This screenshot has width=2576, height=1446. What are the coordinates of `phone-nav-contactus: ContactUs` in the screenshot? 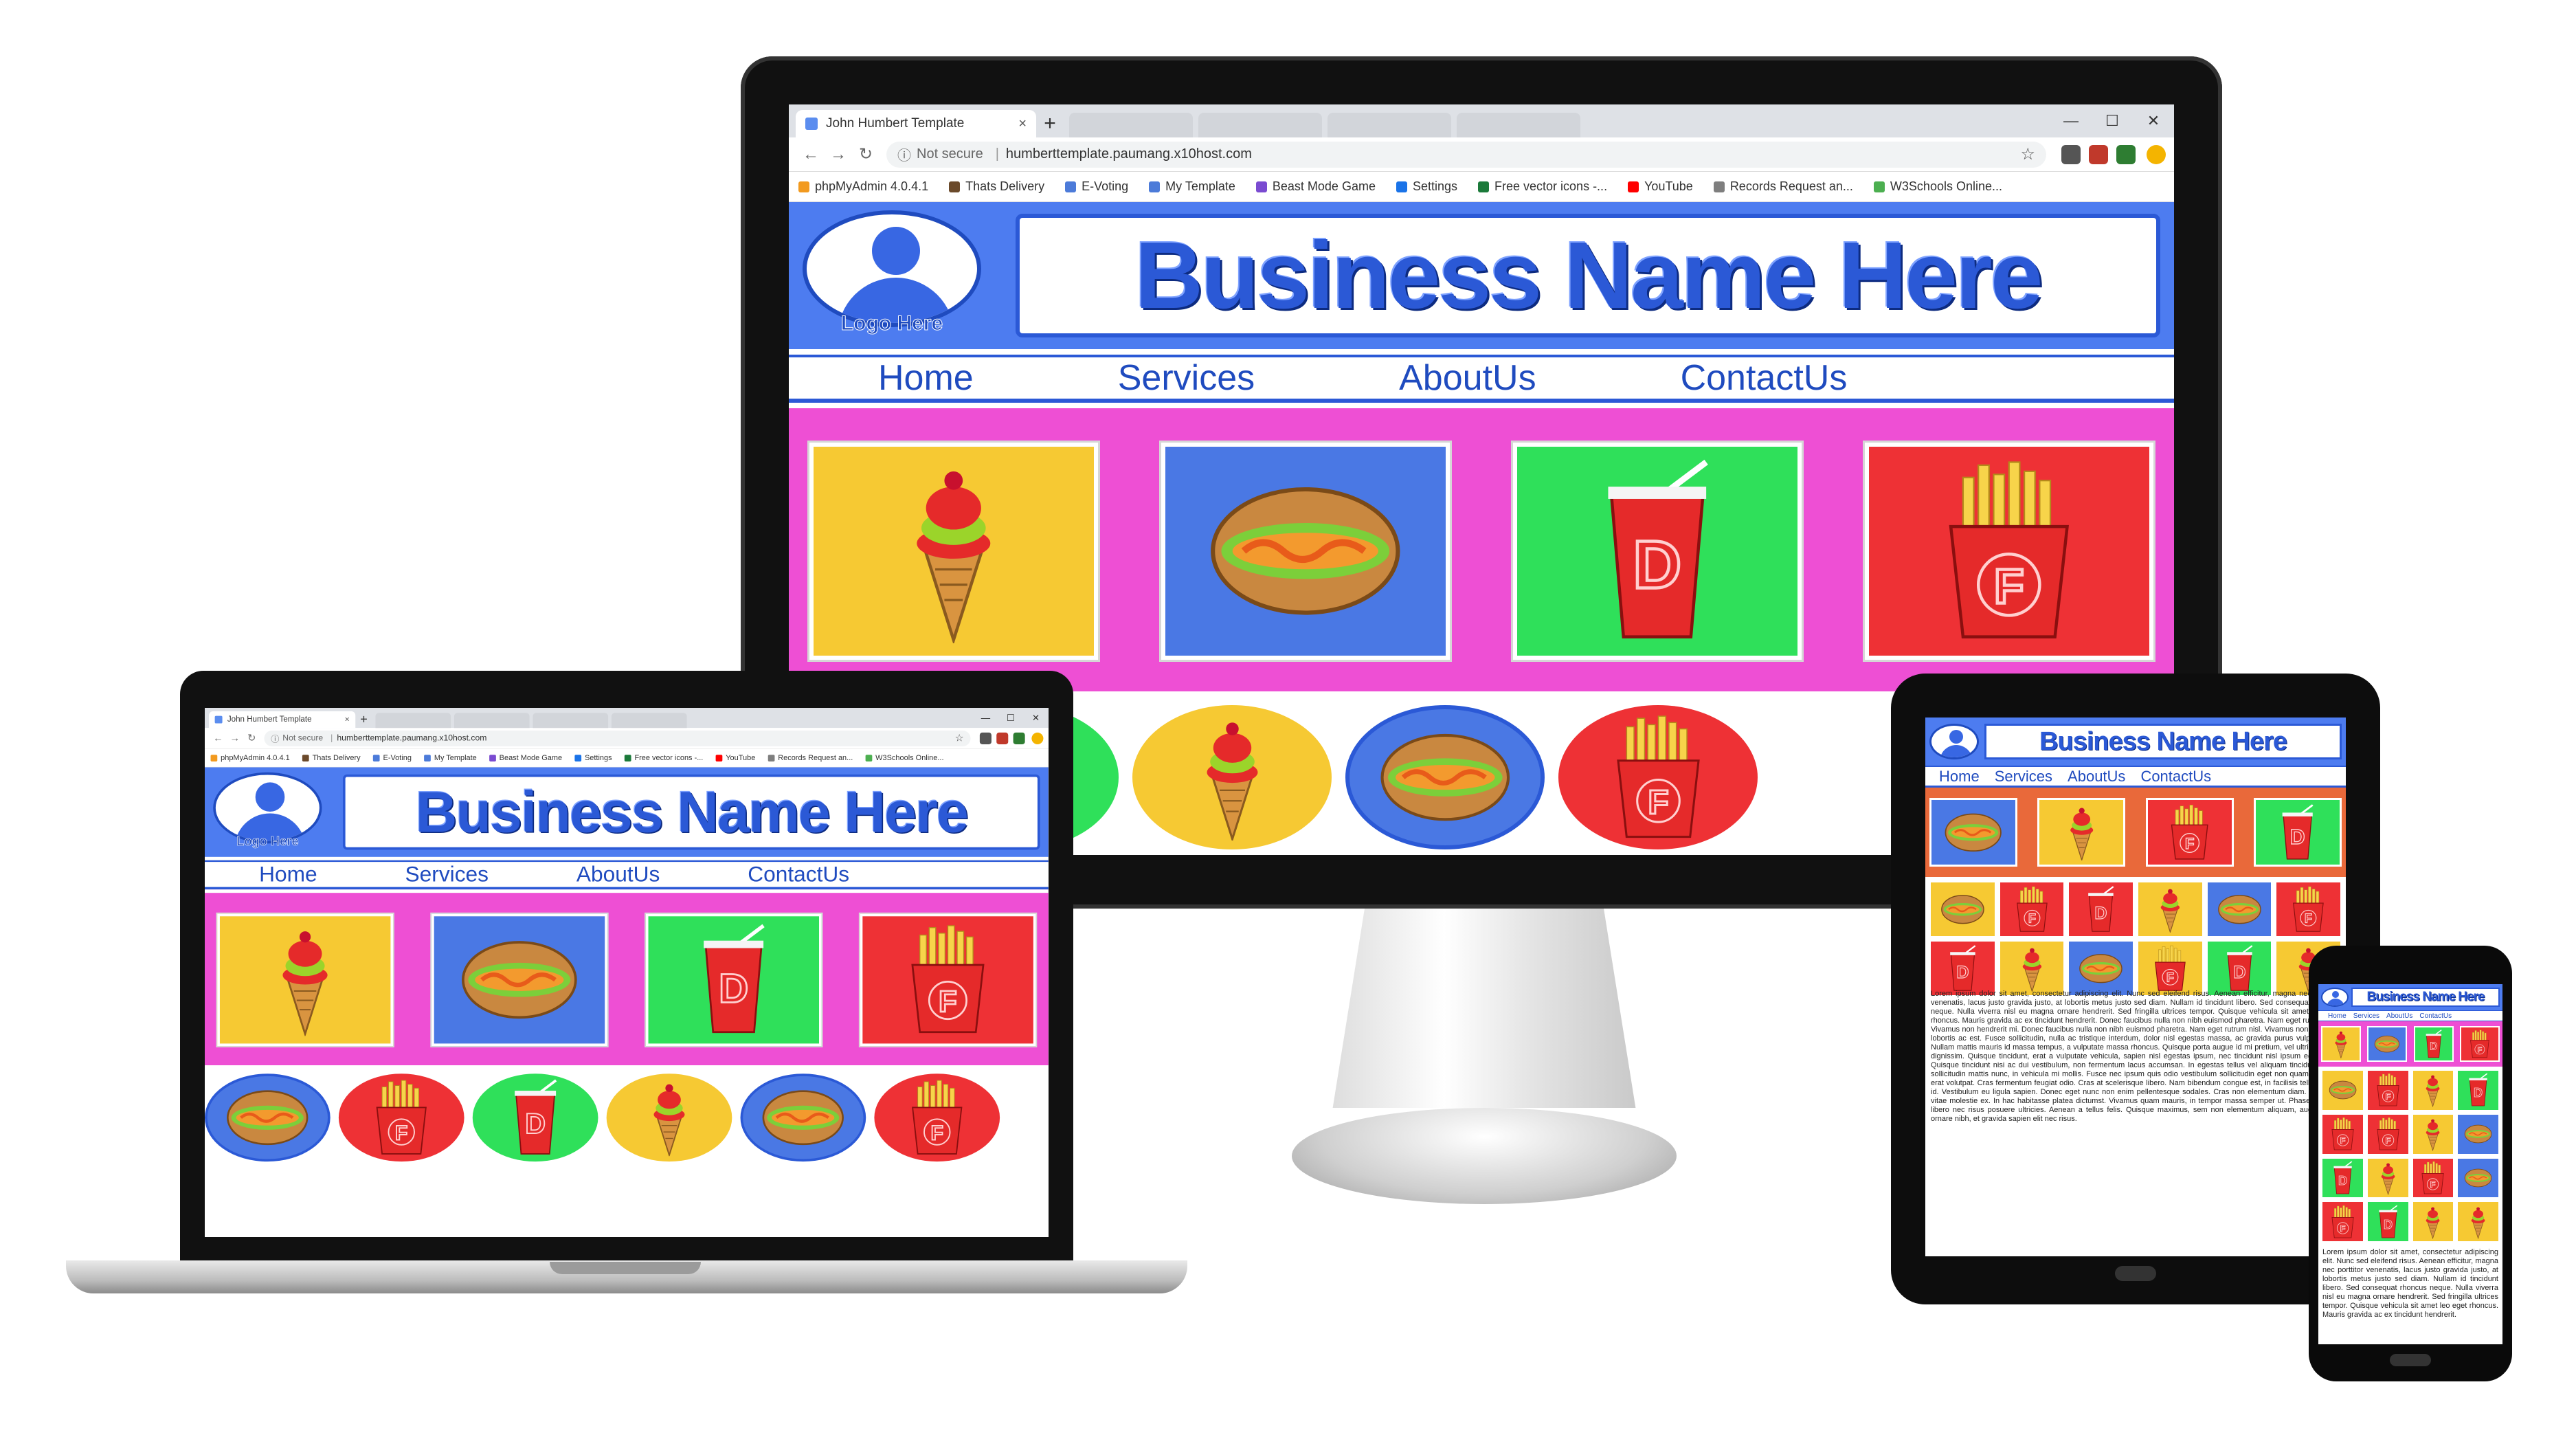 It's located at (2435, 1016).